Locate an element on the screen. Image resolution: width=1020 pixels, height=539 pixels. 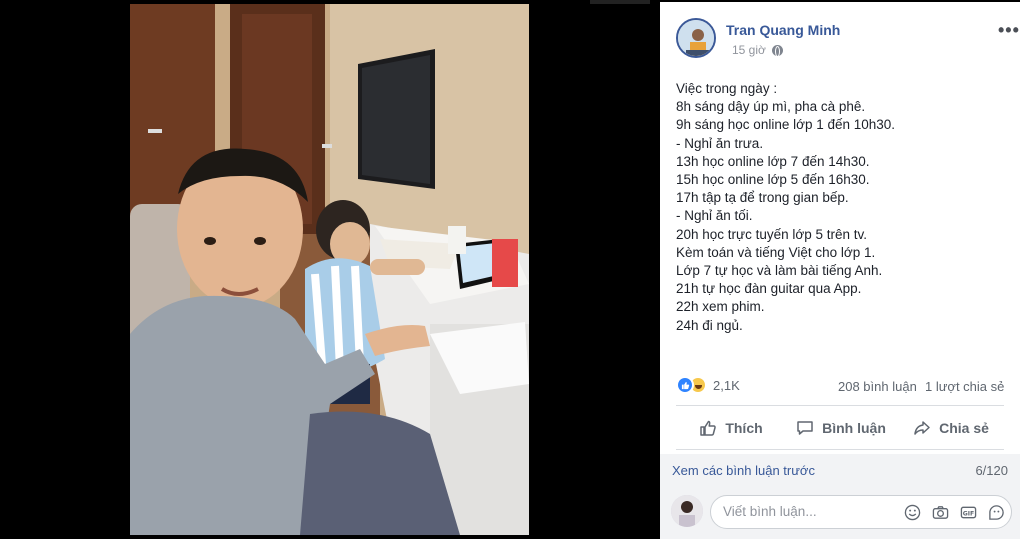
post-line: Việc trong ngày : is located at coordinates (727, 88).